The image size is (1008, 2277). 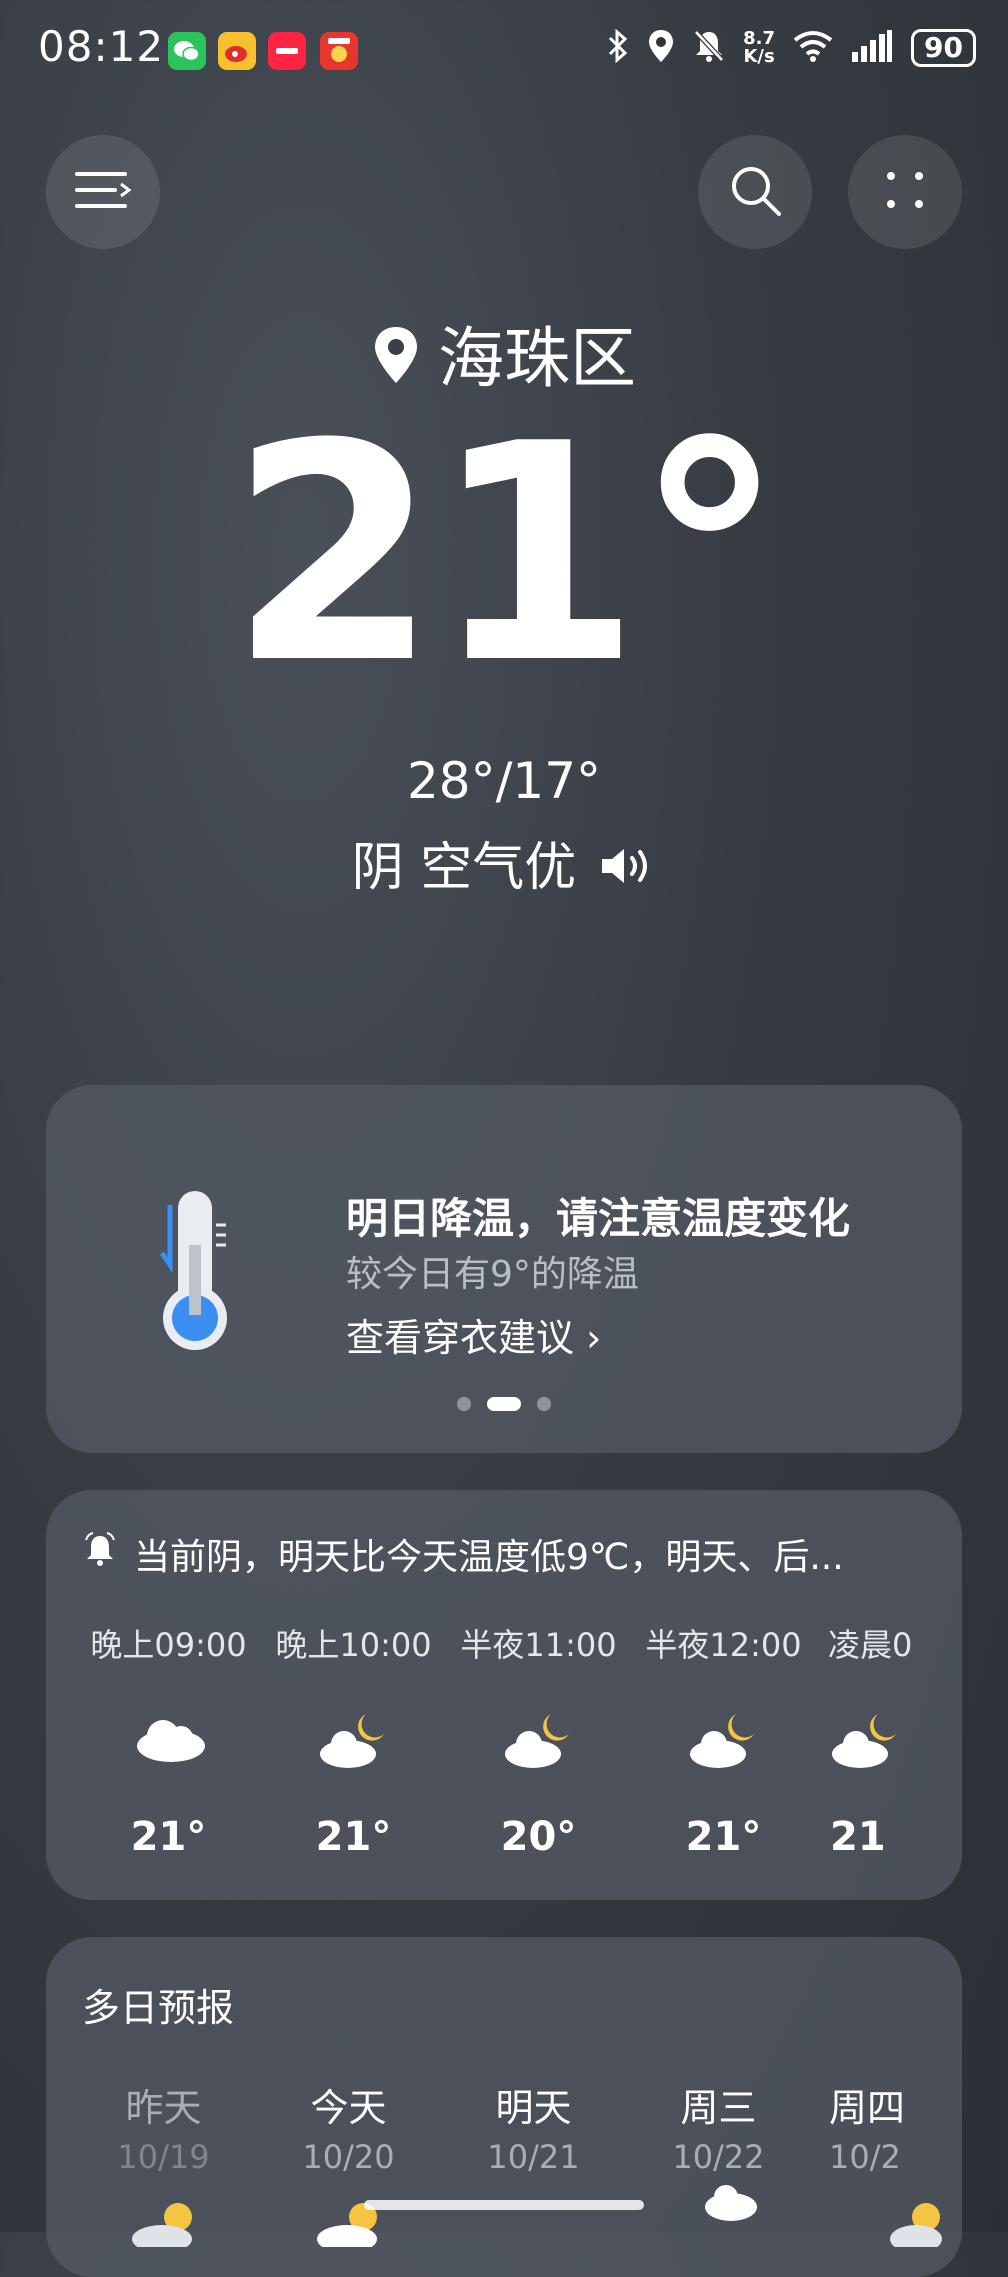 I want to click on alert-subtitle: 较今日有9°的降温, so click(x=492, y=1274).